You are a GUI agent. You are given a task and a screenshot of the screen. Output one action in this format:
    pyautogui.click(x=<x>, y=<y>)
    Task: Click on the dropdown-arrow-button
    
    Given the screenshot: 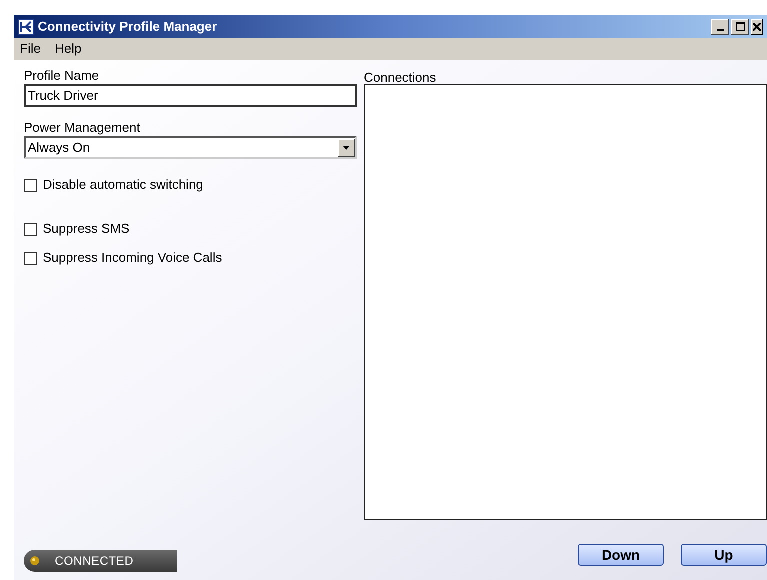 What is the action you would take?
    pyautogui.click(x=346, y=147)
    